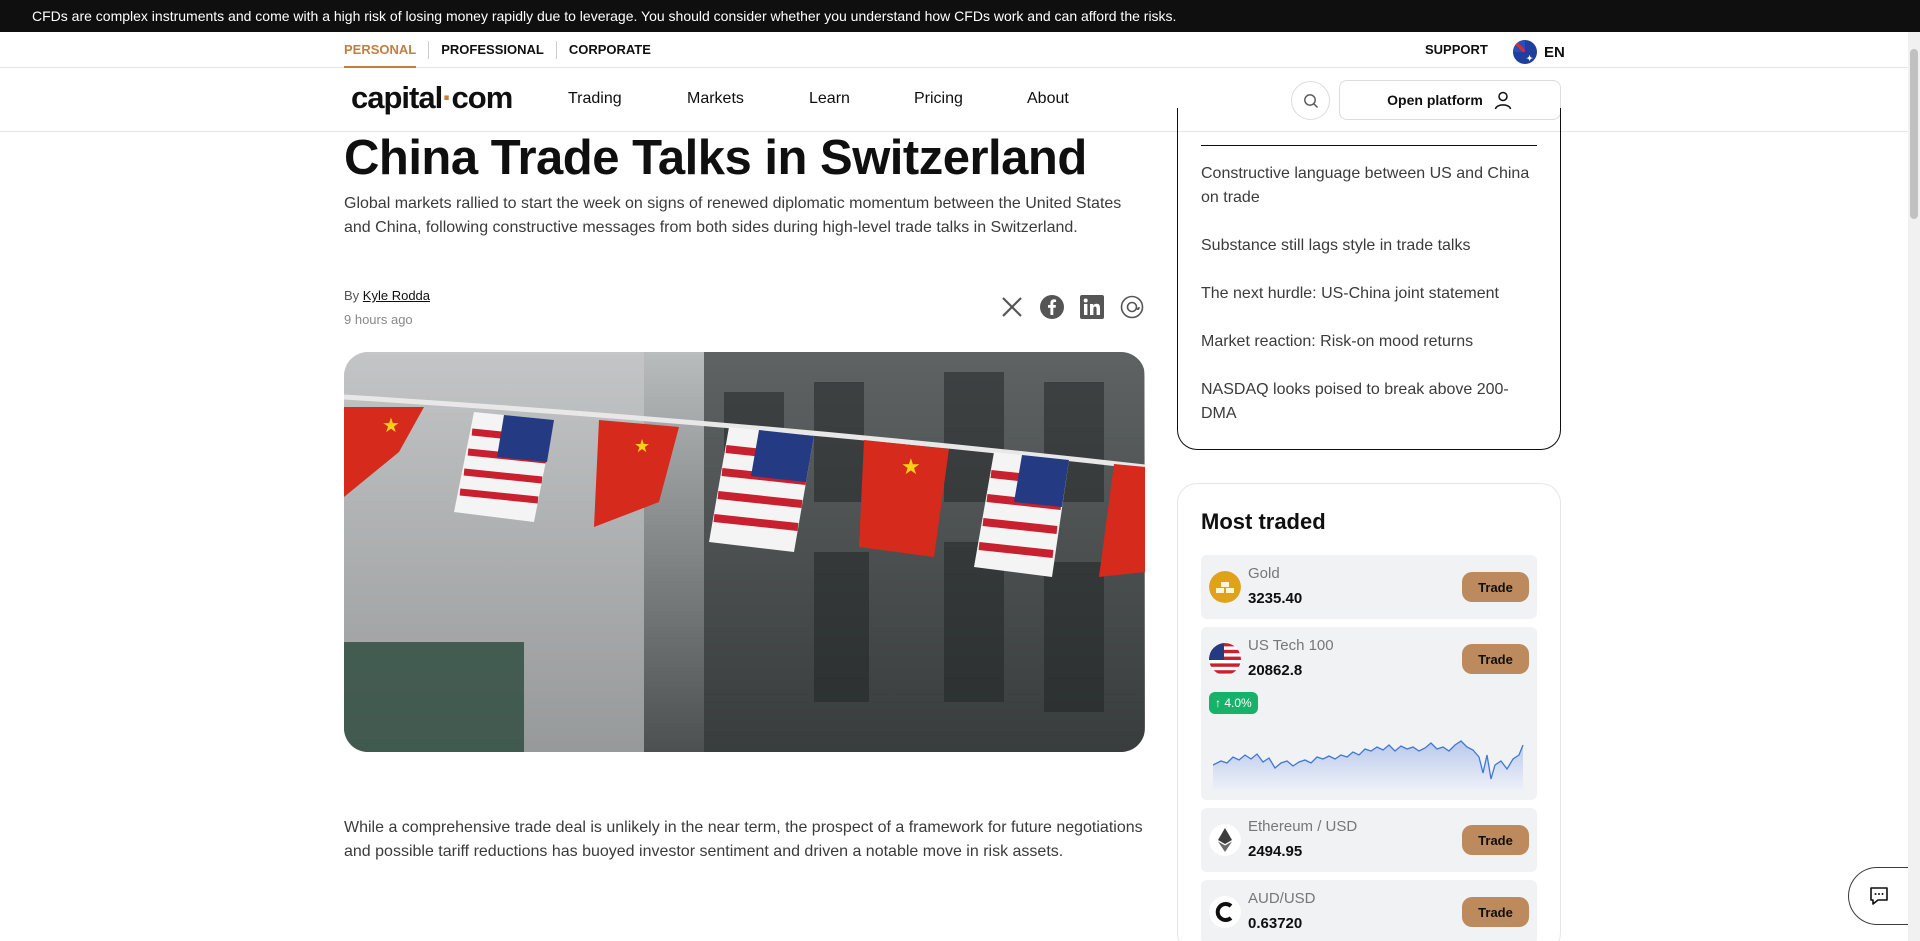 Image resolution: width=1920 pixels, height=941 pixels. I want to click on byline: By Kyle Rodda, so click(387, 295).